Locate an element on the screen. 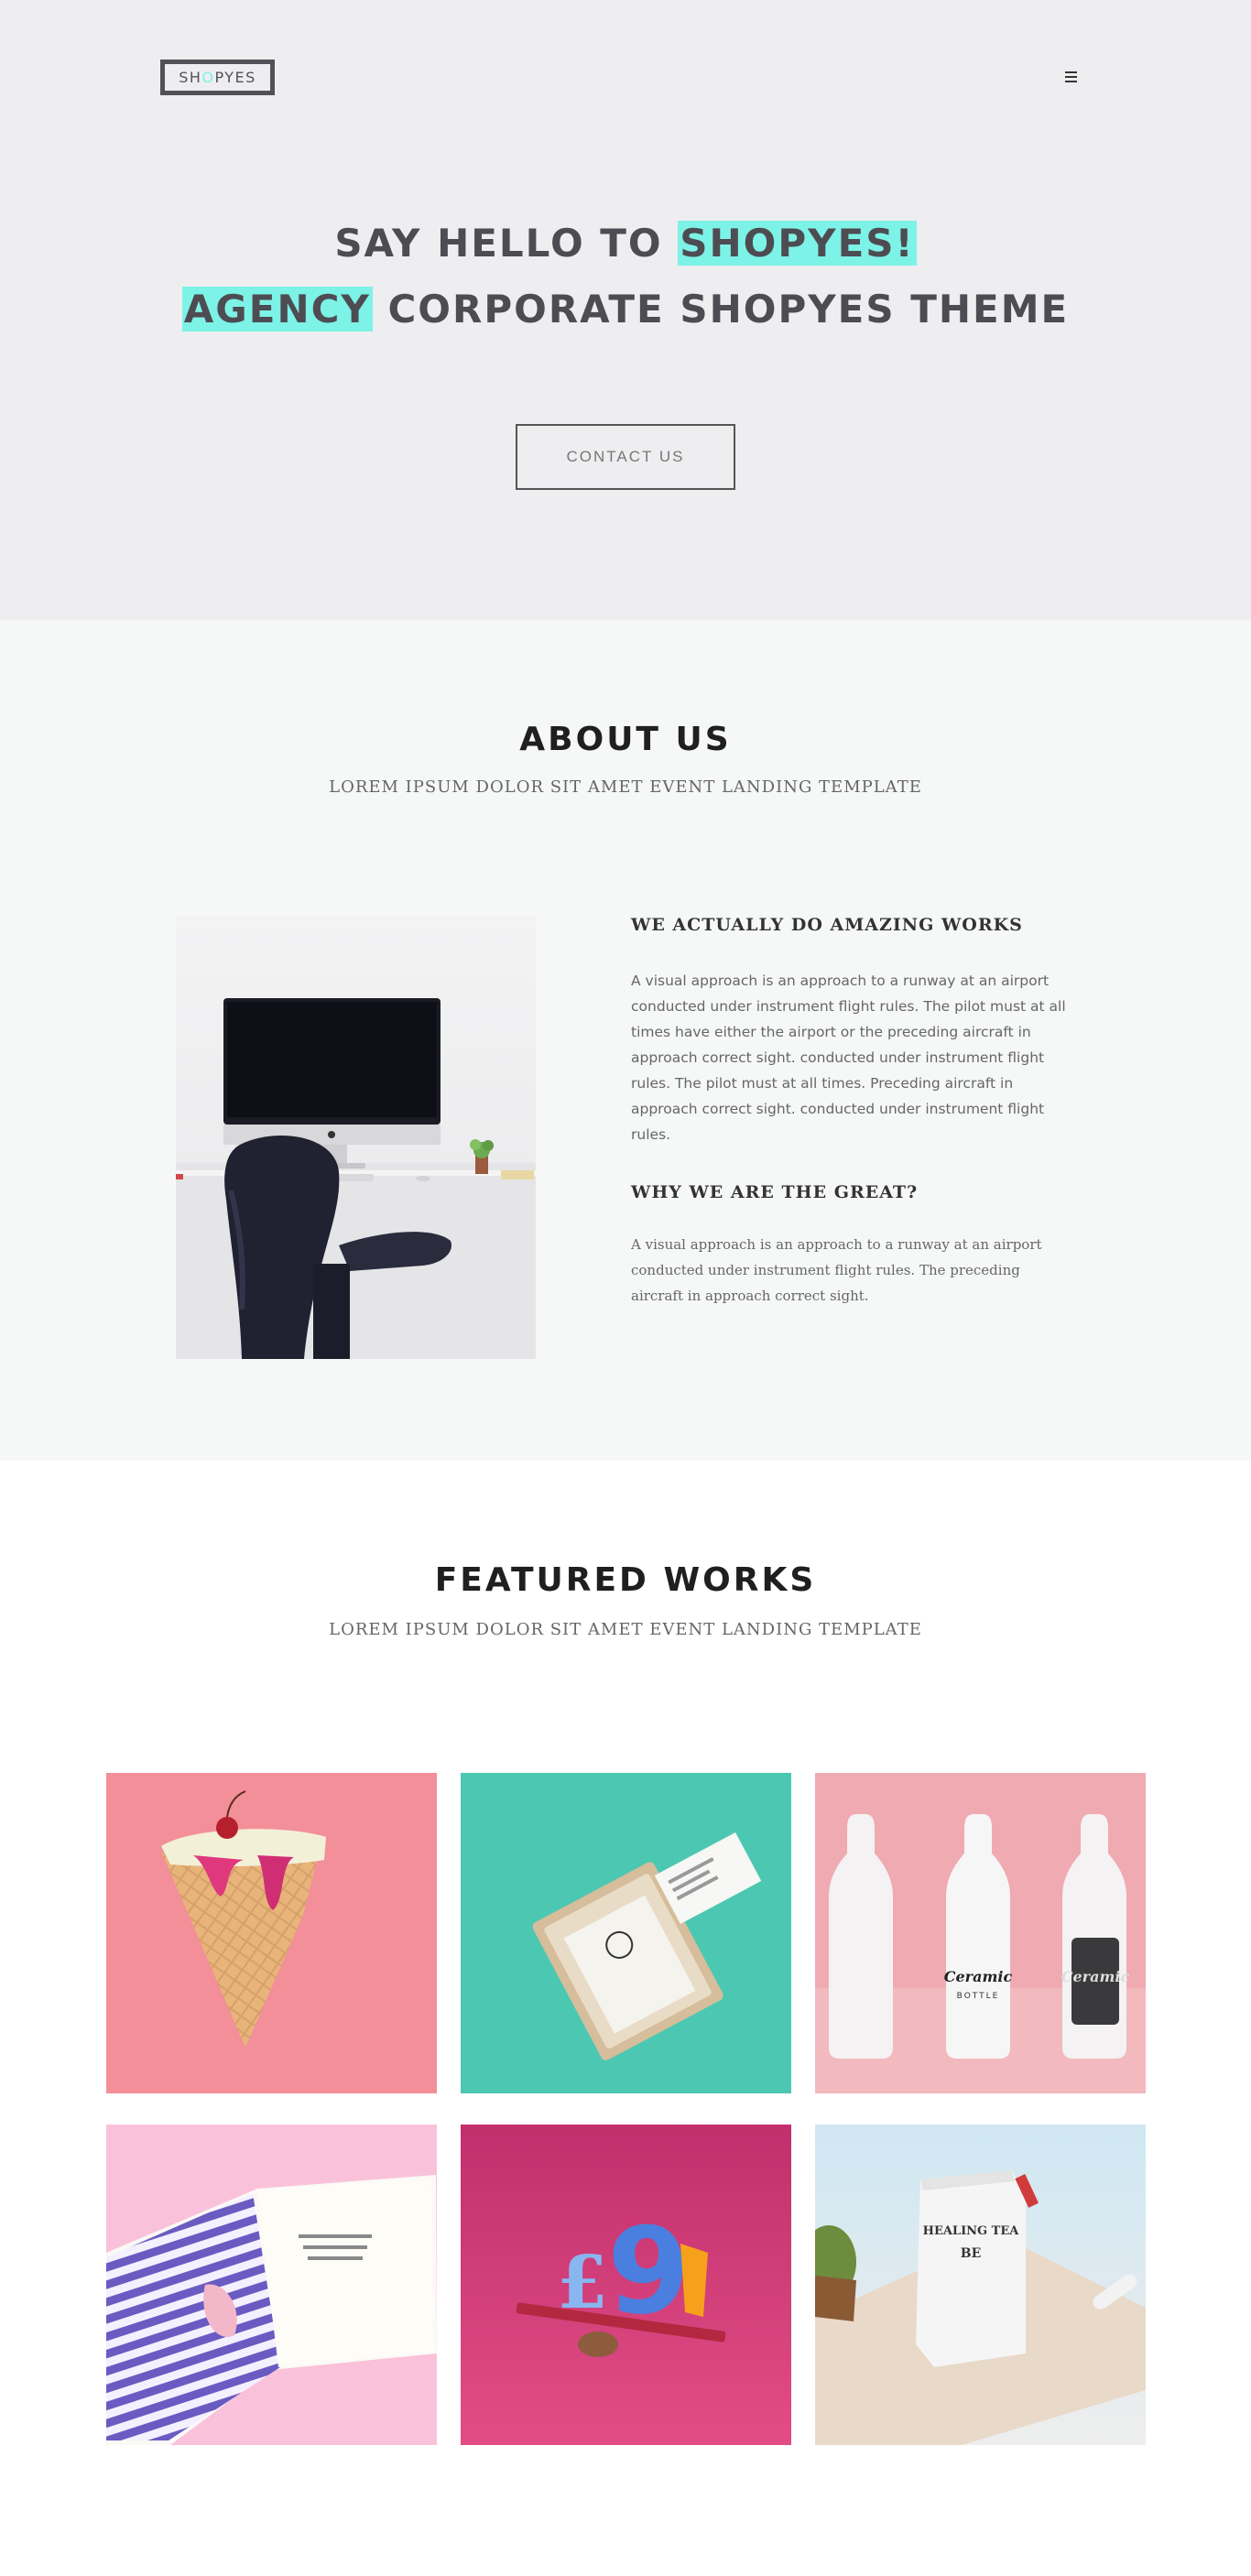  logo-text-end: PYES is located at coordinates (235, 77).